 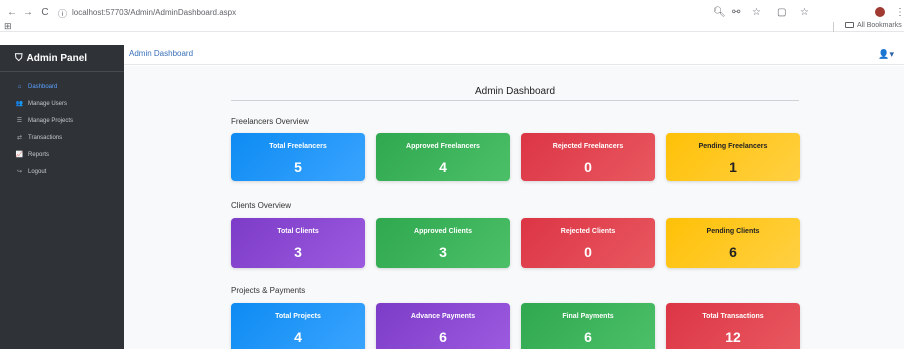 I want to click on extensions-icon: ▢, so click(x=781, y=12).